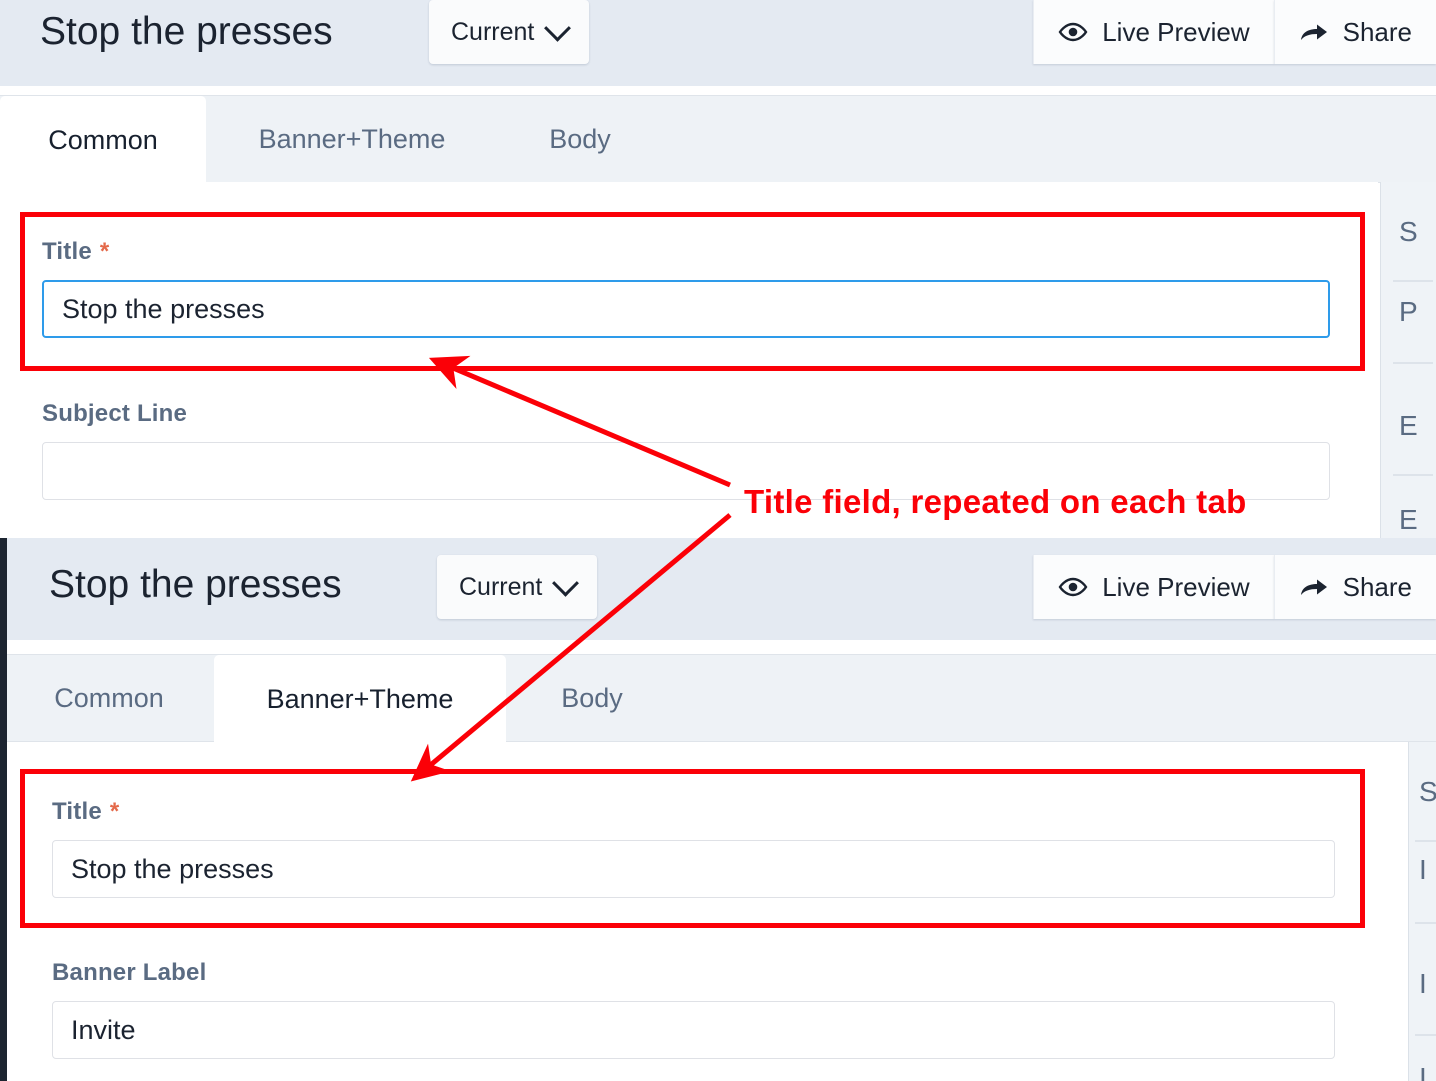  I want to click on field-label-text: Banner Label, so click(129, 972).